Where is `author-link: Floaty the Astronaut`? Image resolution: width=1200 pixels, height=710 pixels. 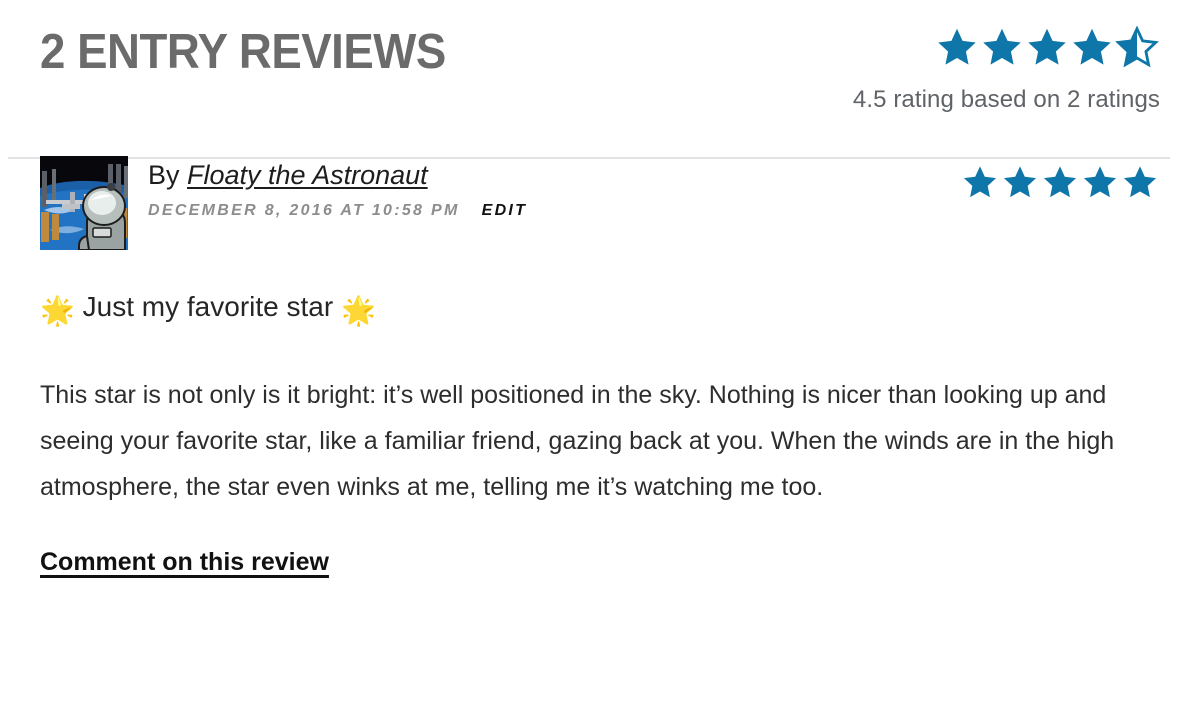
author-link: Floaty the Astronaut is located at coordinates (307, 175).